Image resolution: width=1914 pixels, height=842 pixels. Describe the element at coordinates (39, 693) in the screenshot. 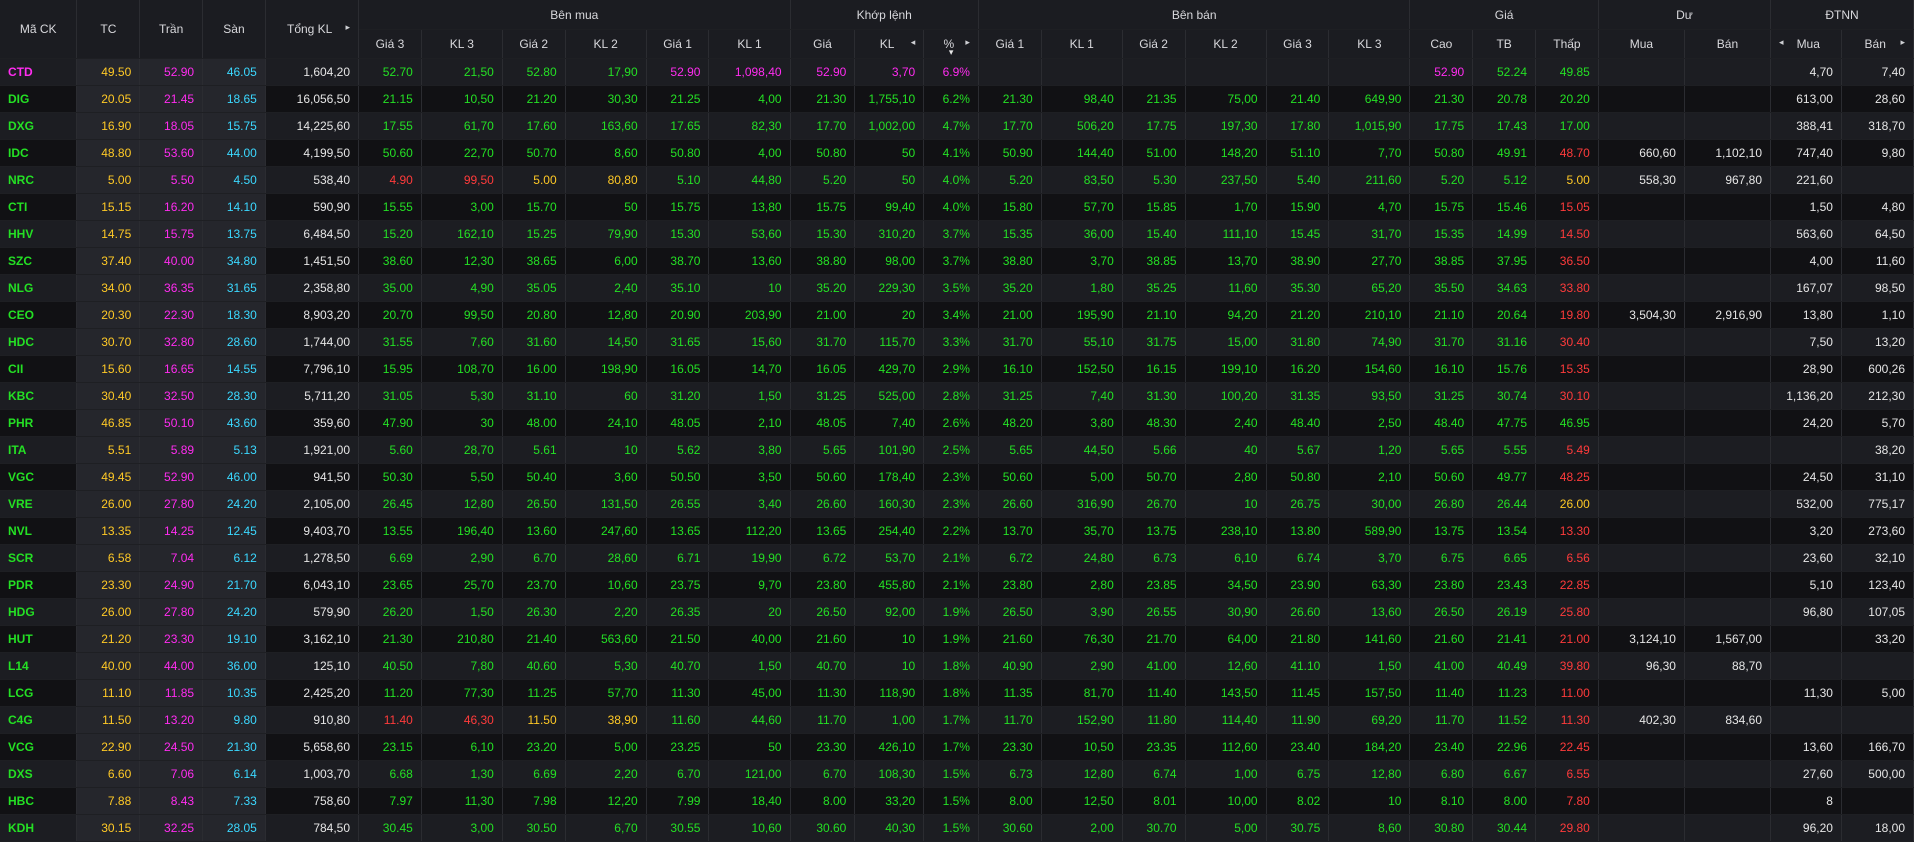

I see `cell-symbol: LCG` at that location.